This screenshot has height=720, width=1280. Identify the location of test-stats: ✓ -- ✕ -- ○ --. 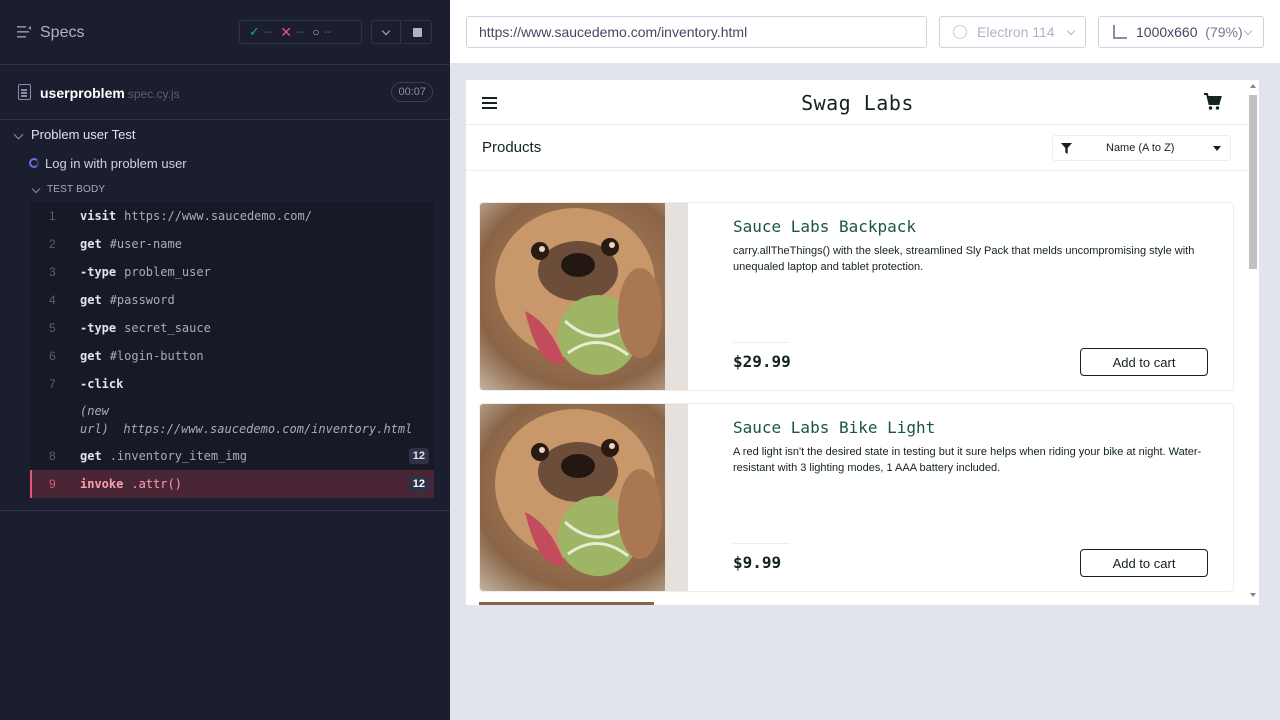
(300, 32).